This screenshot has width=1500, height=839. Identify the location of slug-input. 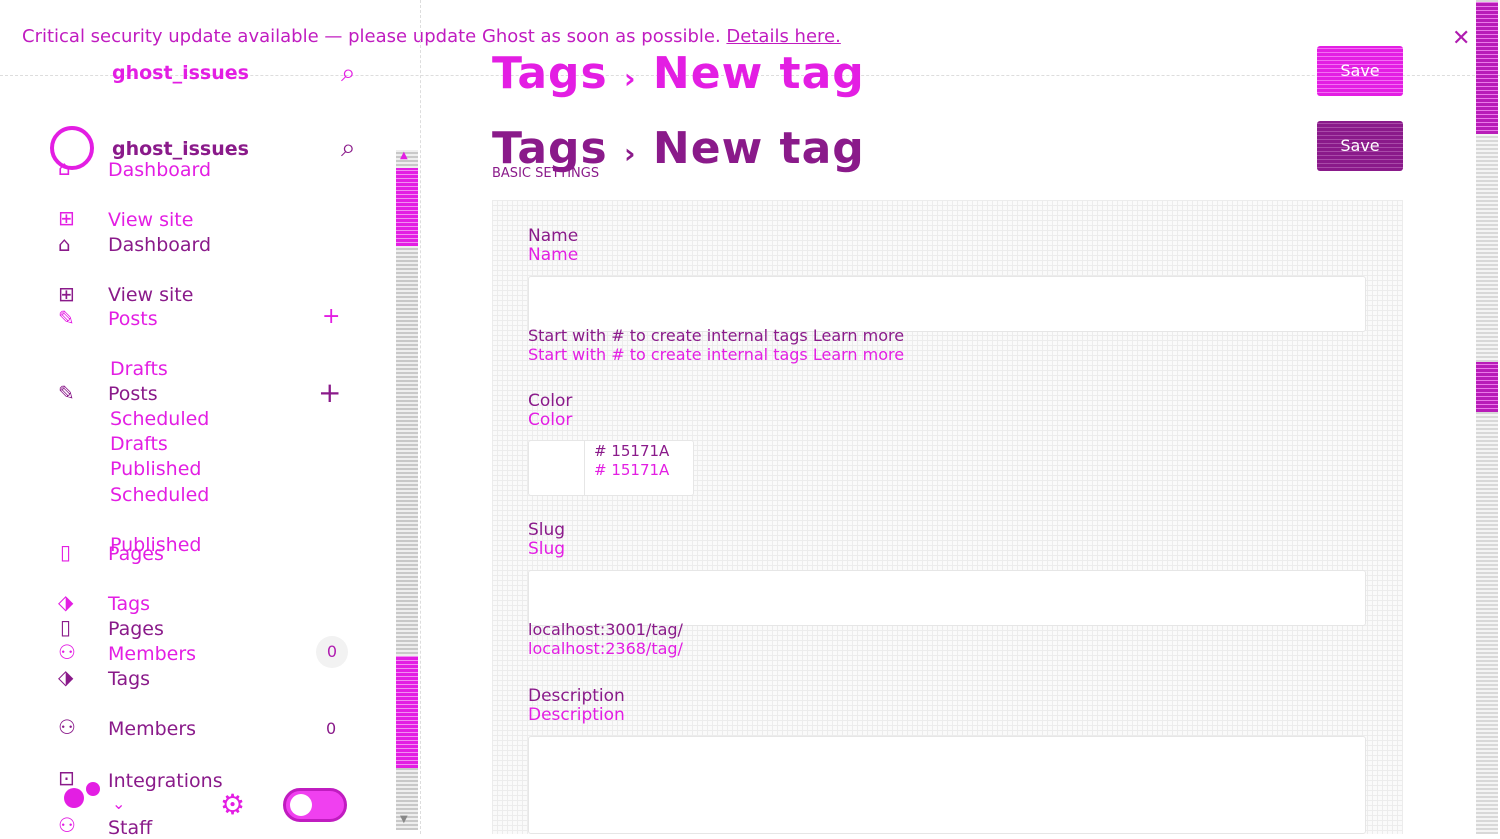
(947, 598).